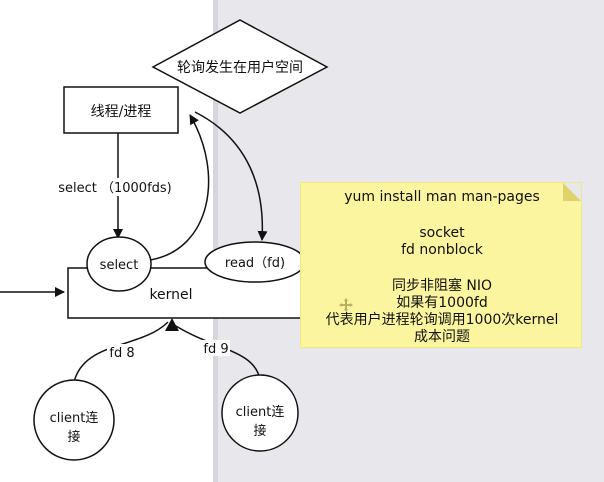 Image resolution: width=604 pixels, height=482 pixels. What do you see at coordinates (215, 349) in the screenshot?
I see `fd9-label: fd 9` at bounding box center [215, 349].